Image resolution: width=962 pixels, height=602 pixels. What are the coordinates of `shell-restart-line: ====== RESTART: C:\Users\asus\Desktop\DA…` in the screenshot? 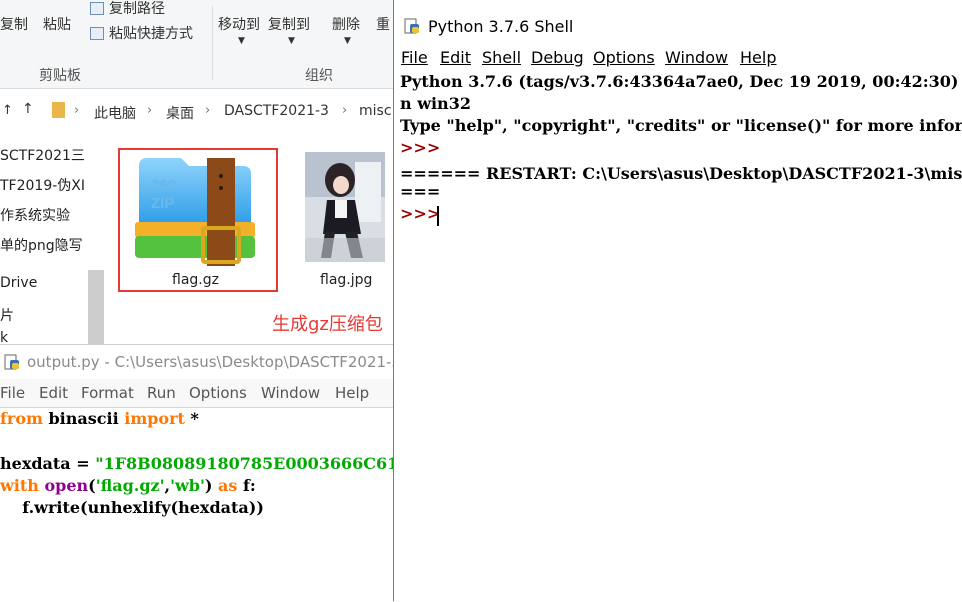 It's located at (681, 173).